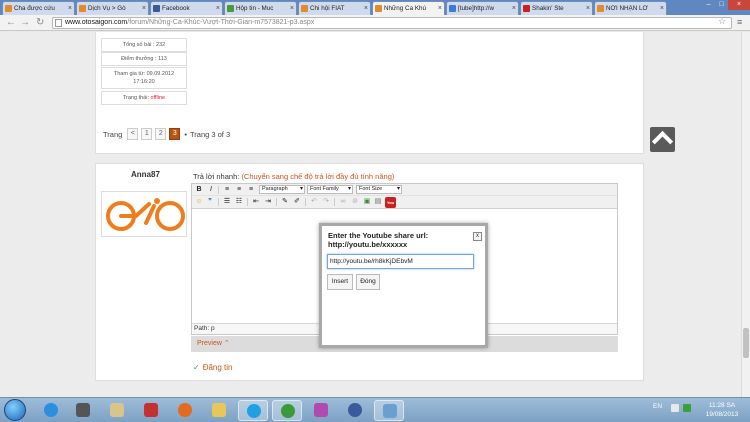 The height and width of the screenshot is (422, 750). Describe the element at coordinates (355, 202) in the screenshot. I see `unlink-icon: ⊘` at that location.